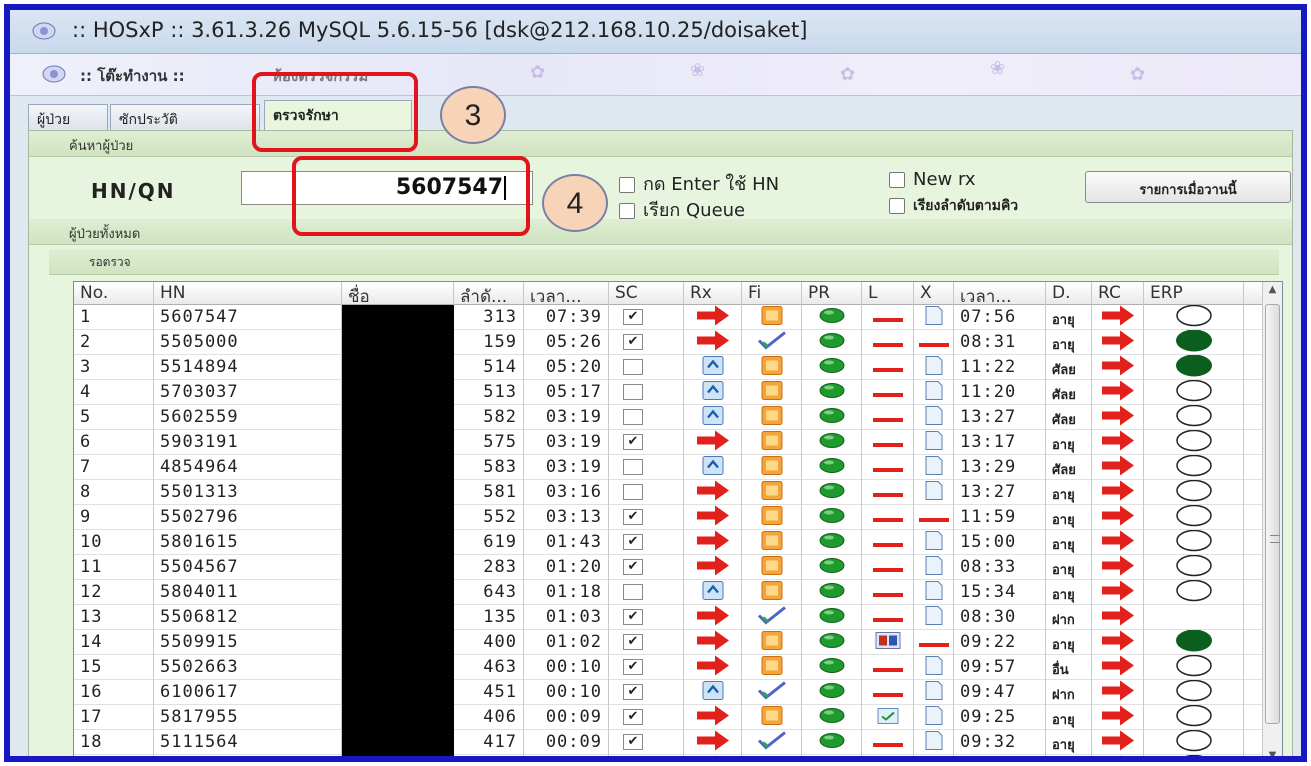 Image resolution: width=1311 pixels, height=766 pixels. I want to click on scroll-up-icon: ▲, so click(1272, 293).